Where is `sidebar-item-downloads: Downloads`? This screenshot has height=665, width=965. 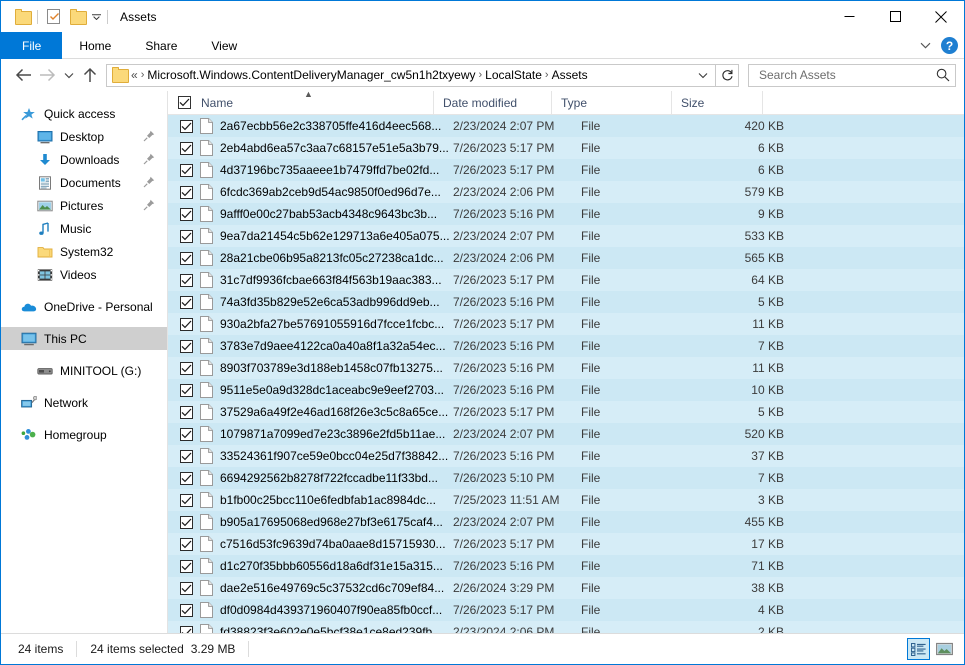
sidebar-item-downloads: Downloads is located at coordinates (84, 159).